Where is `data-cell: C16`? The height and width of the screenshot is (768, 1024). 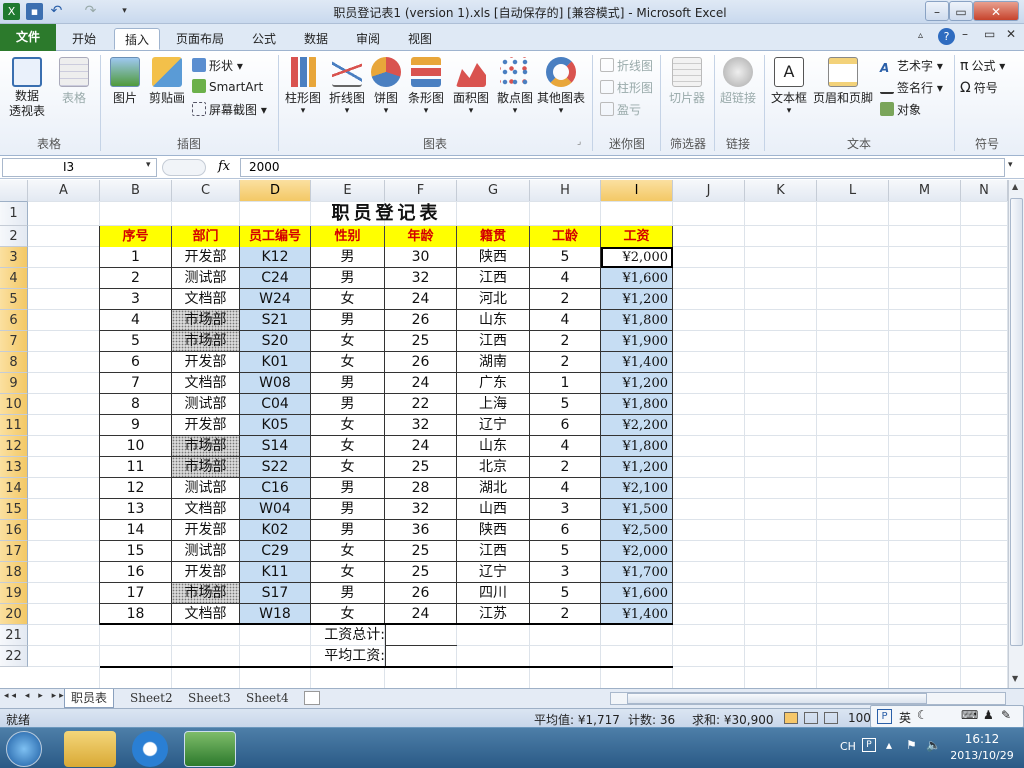
data-cell: C16 is located at coordinates (275, 488).